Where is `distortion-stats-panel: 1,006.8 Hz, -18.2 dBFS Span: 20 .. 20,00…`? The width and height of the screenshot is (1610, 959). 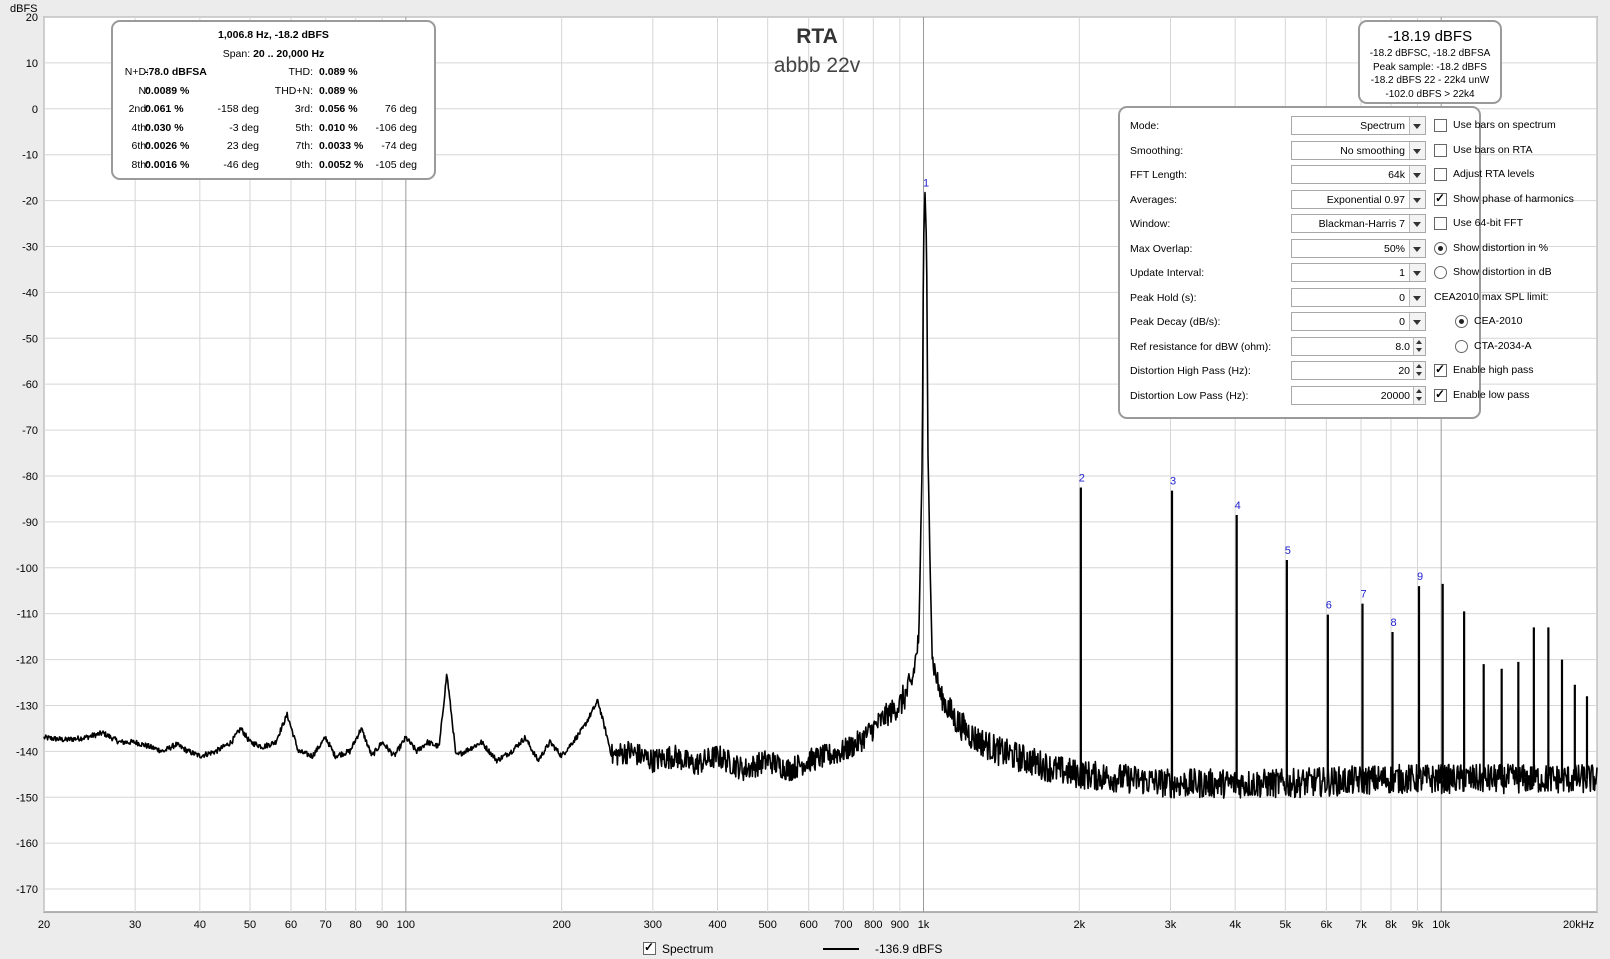
distortion-stats-panel: 1,006.8 Hz, -18.2 dBFS Span: 20 .. 20,00… is located at coordinates (273, 100).